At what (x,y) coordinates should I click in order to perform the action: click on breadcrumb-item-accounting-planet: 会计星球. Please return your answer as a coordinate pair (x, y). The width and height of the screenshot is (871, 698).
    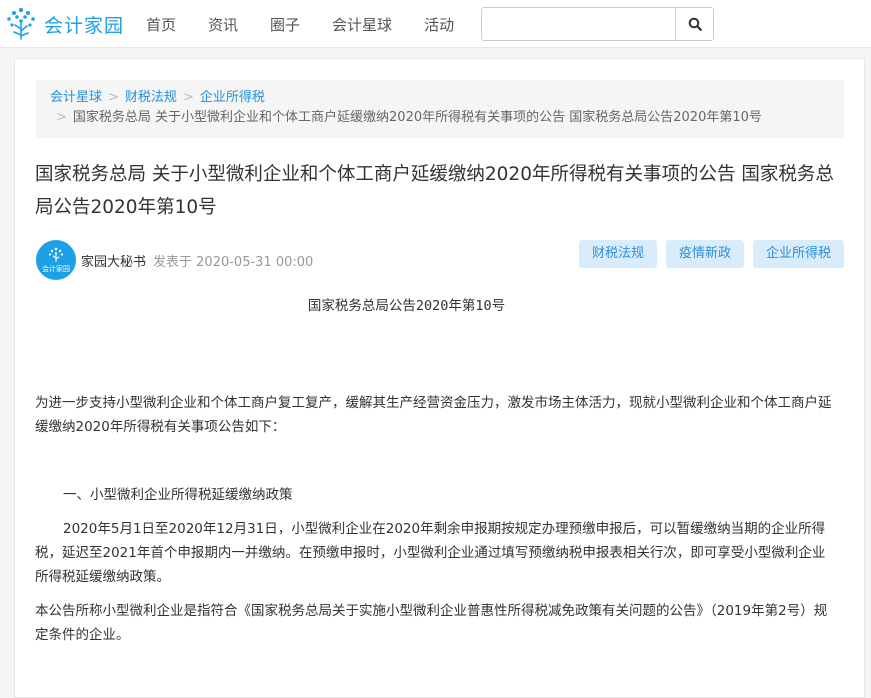
    Looking at the image, I should click on (76, 97).